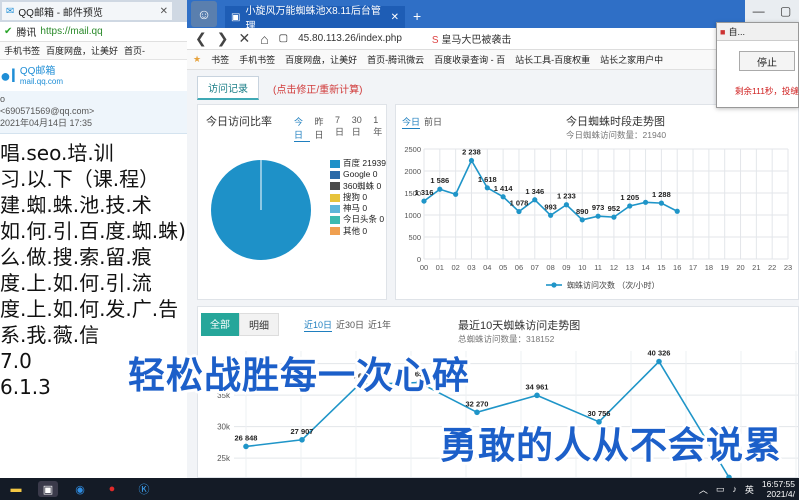  I want to click on range-today: 今日, so click(302, 128).